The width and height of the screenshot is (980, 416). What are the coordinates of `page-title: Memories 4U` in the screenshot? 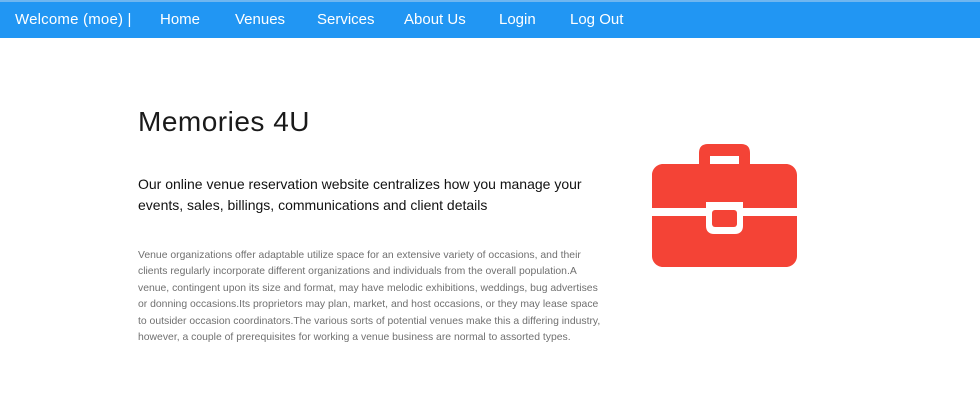 It's located at (224, 121).